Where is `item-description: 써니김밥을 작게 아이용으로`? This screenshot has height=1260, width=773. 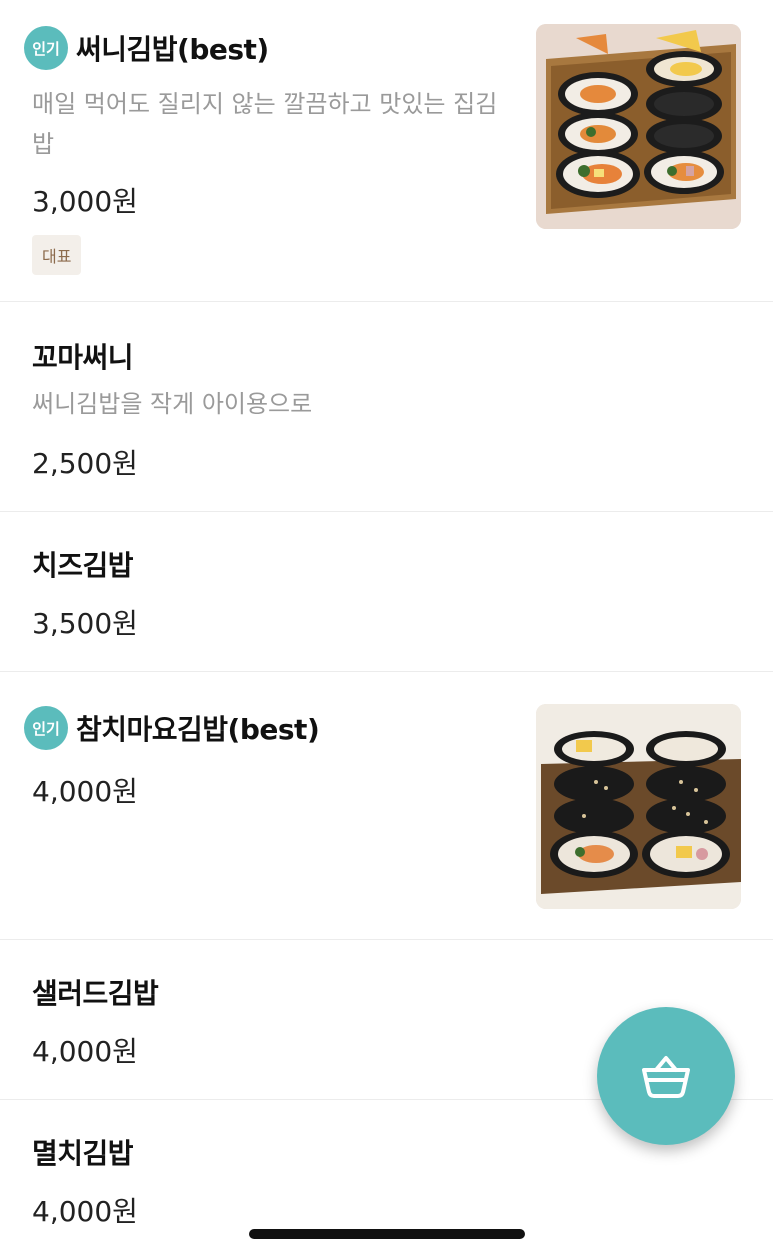 item-description: 써니김밥을 작게 아이용으로 is located at coordinates (172, 404).